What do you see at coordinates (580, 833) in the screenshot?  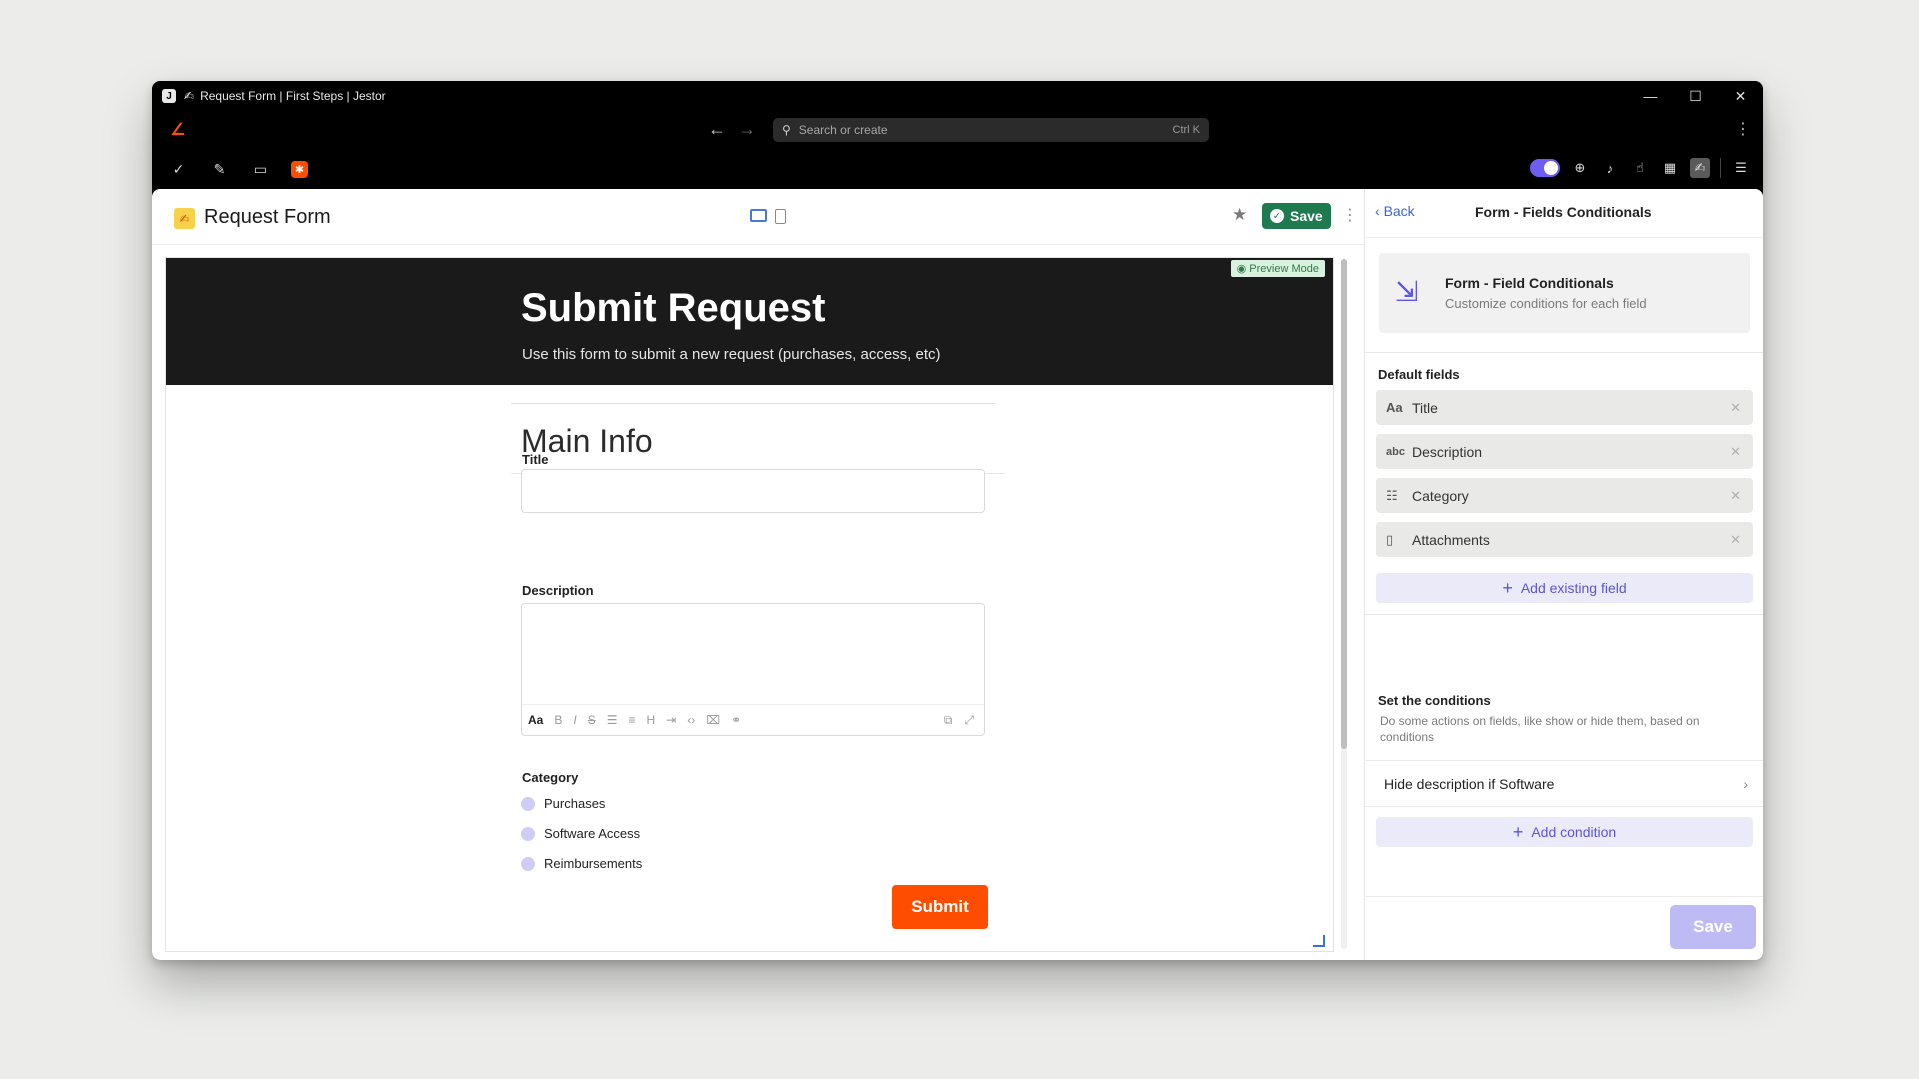 I see `category-option: Software Access` at bounding box center [580, 833].